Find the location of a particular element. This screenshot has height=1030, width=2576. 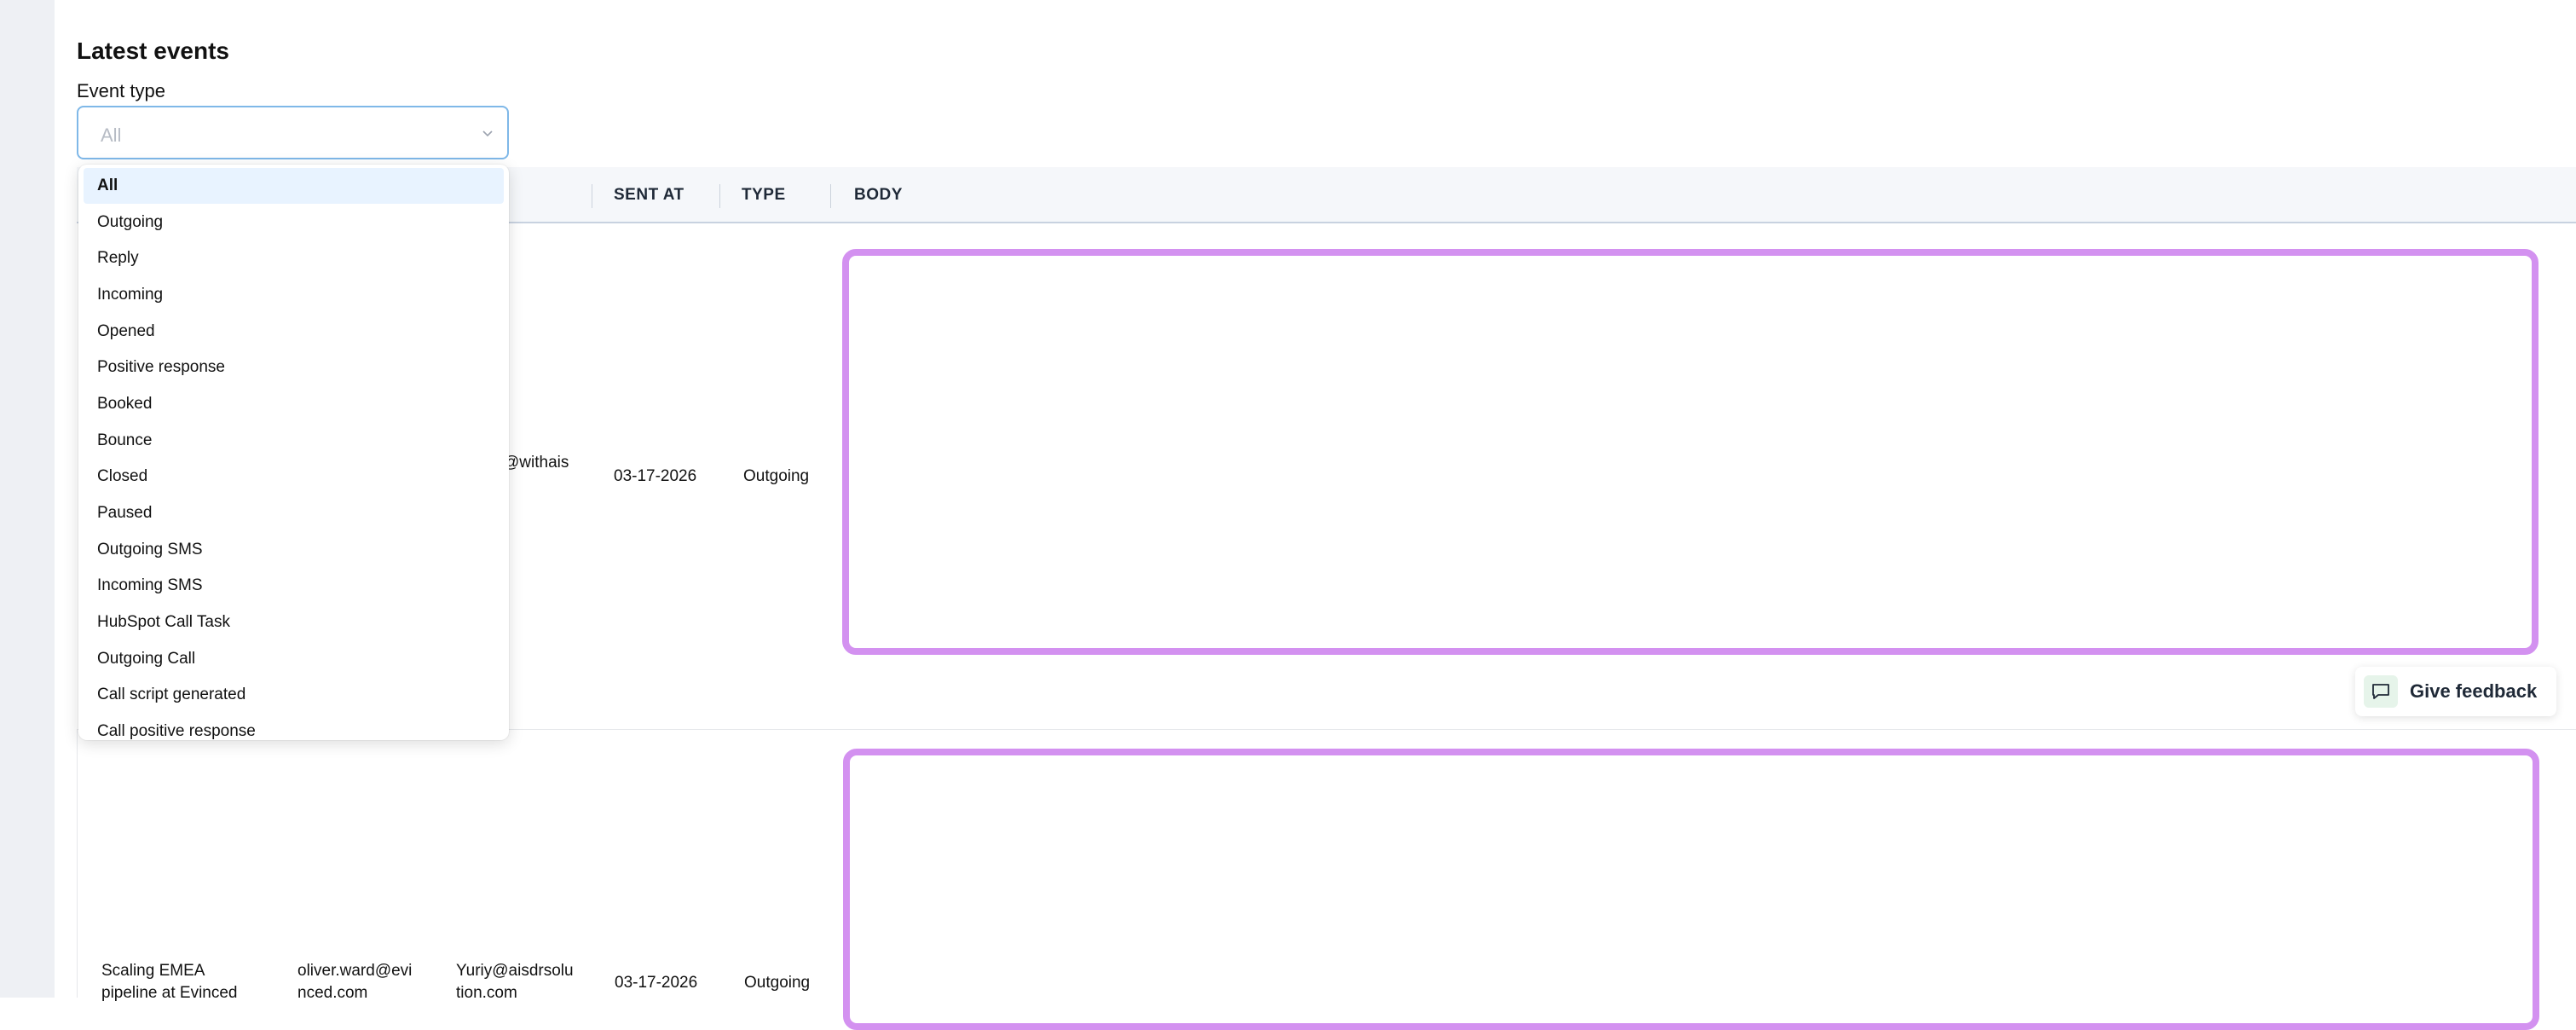

column-header-body: BODY is located at coordinates (878, 195).